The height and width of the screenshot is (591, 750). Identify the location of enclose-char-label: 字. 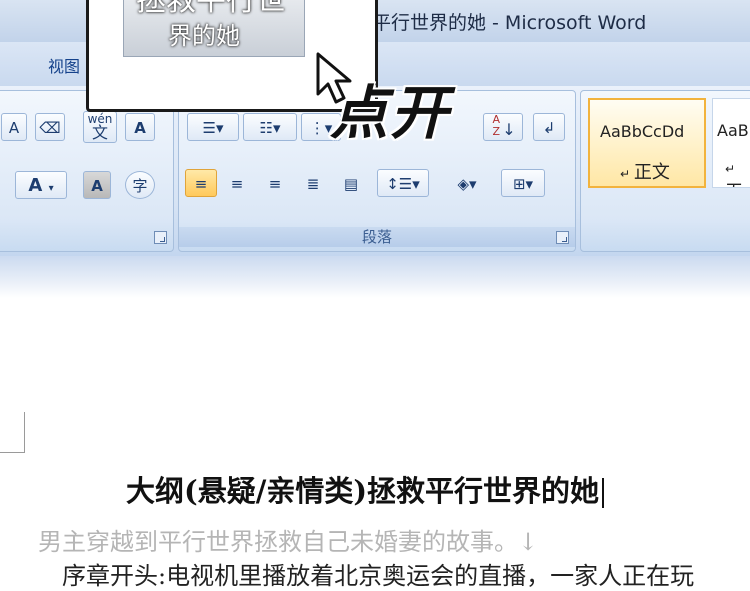
(140, 186).